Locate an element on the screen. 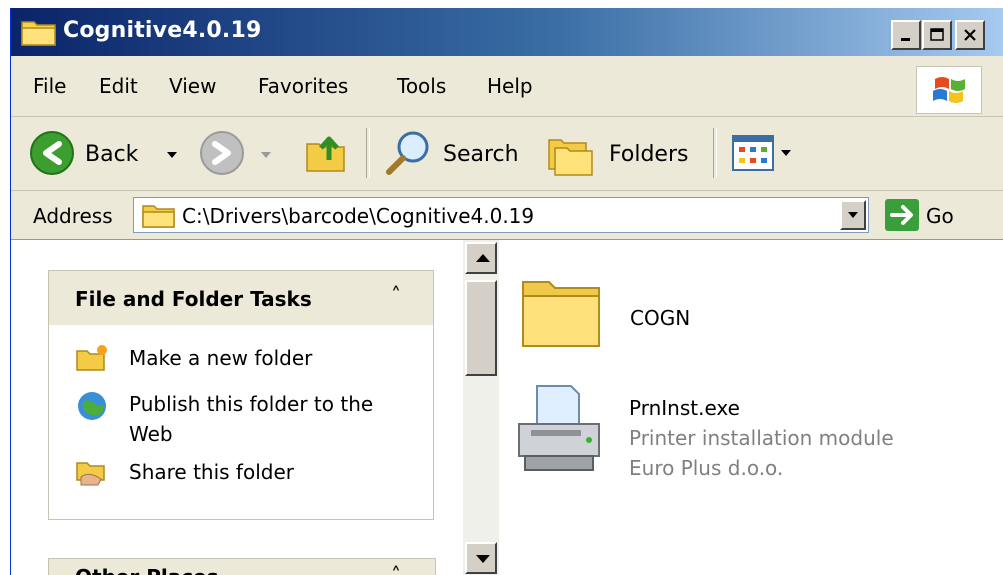 This screenshot has width=1003, height=575. new-folder-icon is located at coordinates (91, 358).